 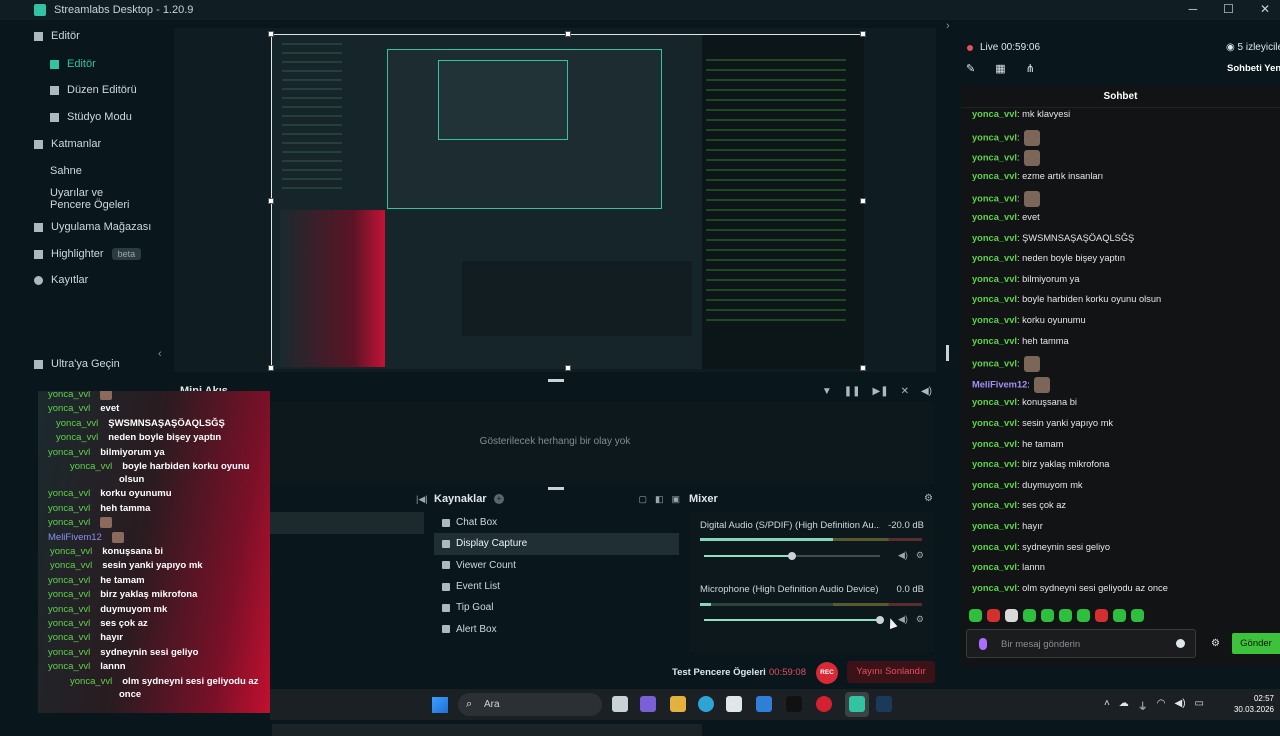 What do you see at coordinates (659, 499) in the screenshot?
I see `group-icon: ◧` at bounding box center [659, 499].